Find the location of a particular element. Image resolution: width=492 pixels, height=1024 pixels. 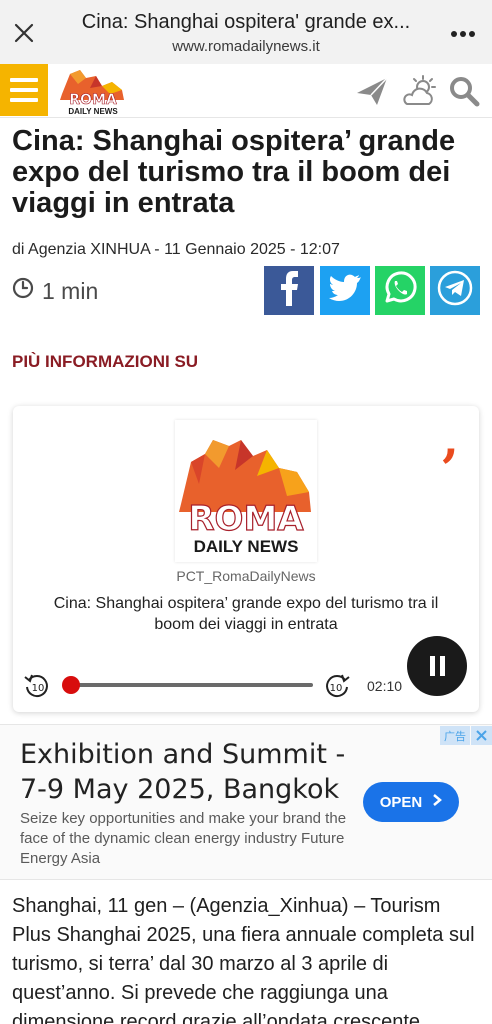

ad-badge: 广告 is located at coordinates (466, 735).